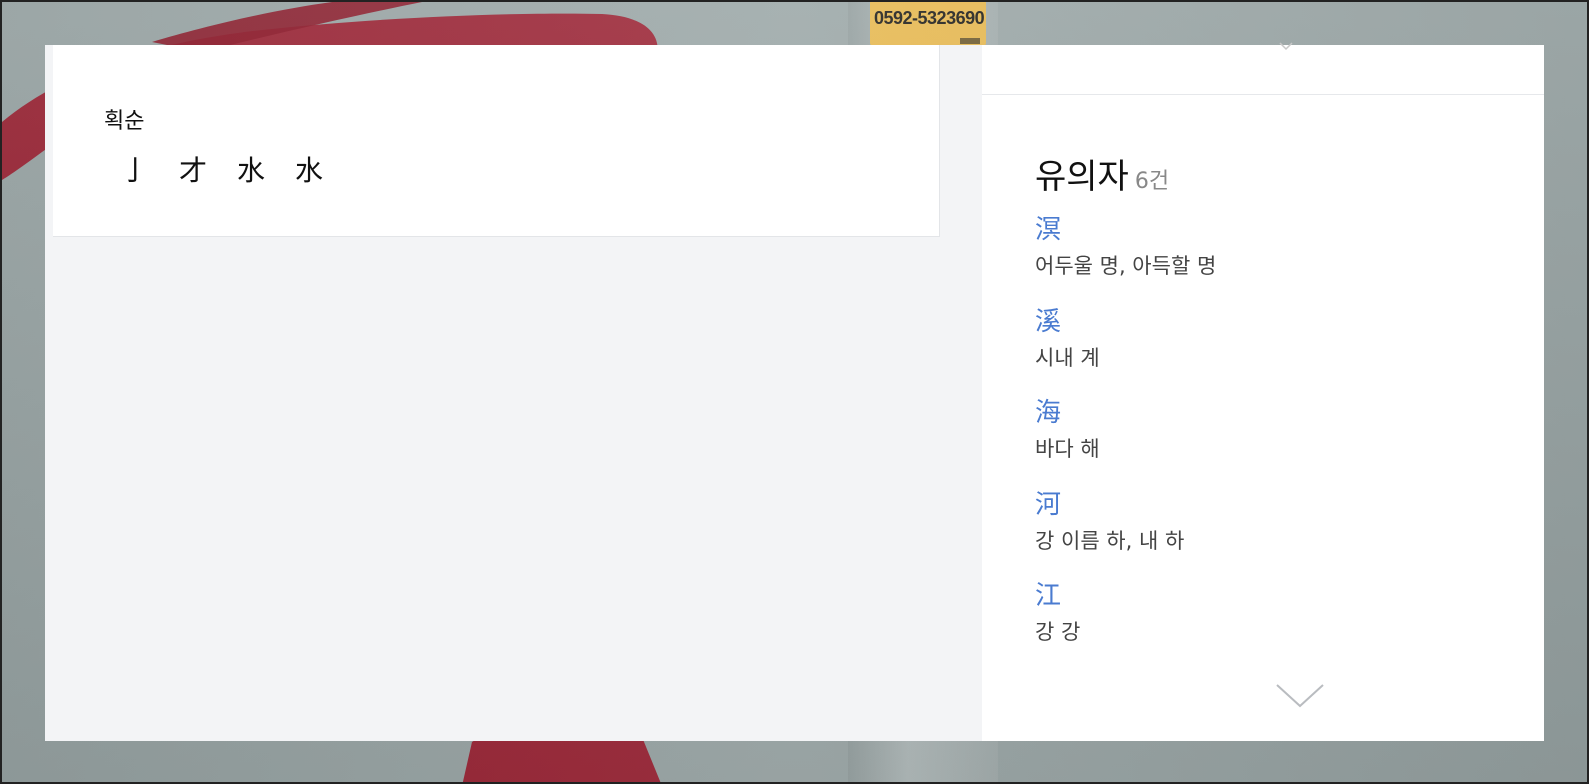 This screenshot has height=784, width=1589. I want to click on stroke-step-1: 亅, so click(134, 170).